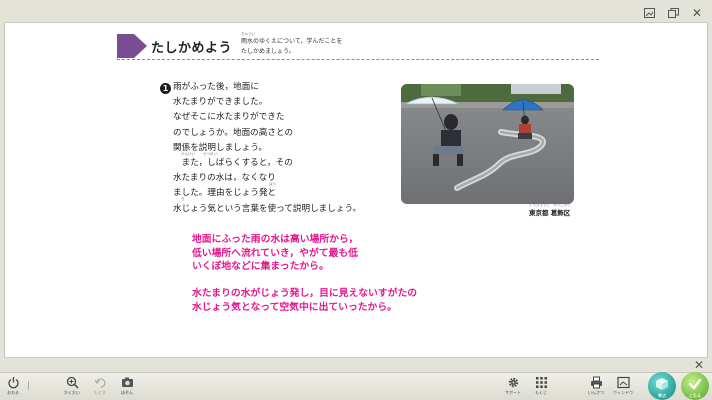 The image size is (712, 400). I want to click on window-label: ウィンドウ, so click(623, 392).